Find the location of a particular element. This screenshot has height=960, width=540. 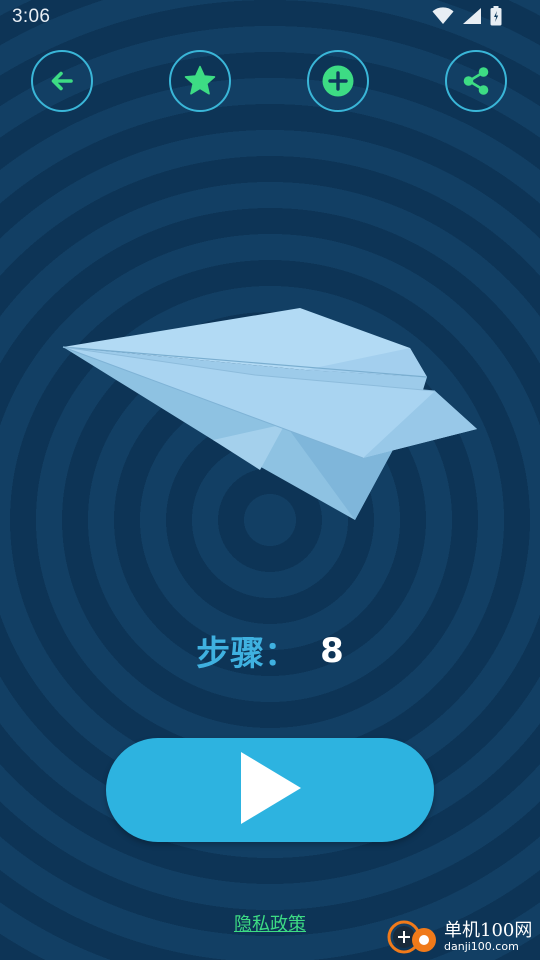

step-number: 8 is located at coordinates (332, 650).